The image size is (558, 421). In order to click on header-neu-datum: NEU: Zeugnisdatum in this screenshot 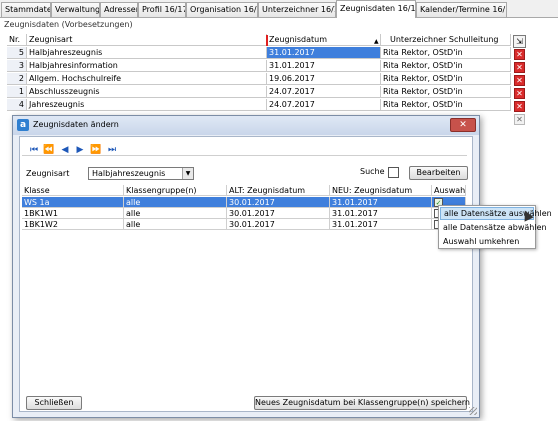, I will do `click(381, 190)`.